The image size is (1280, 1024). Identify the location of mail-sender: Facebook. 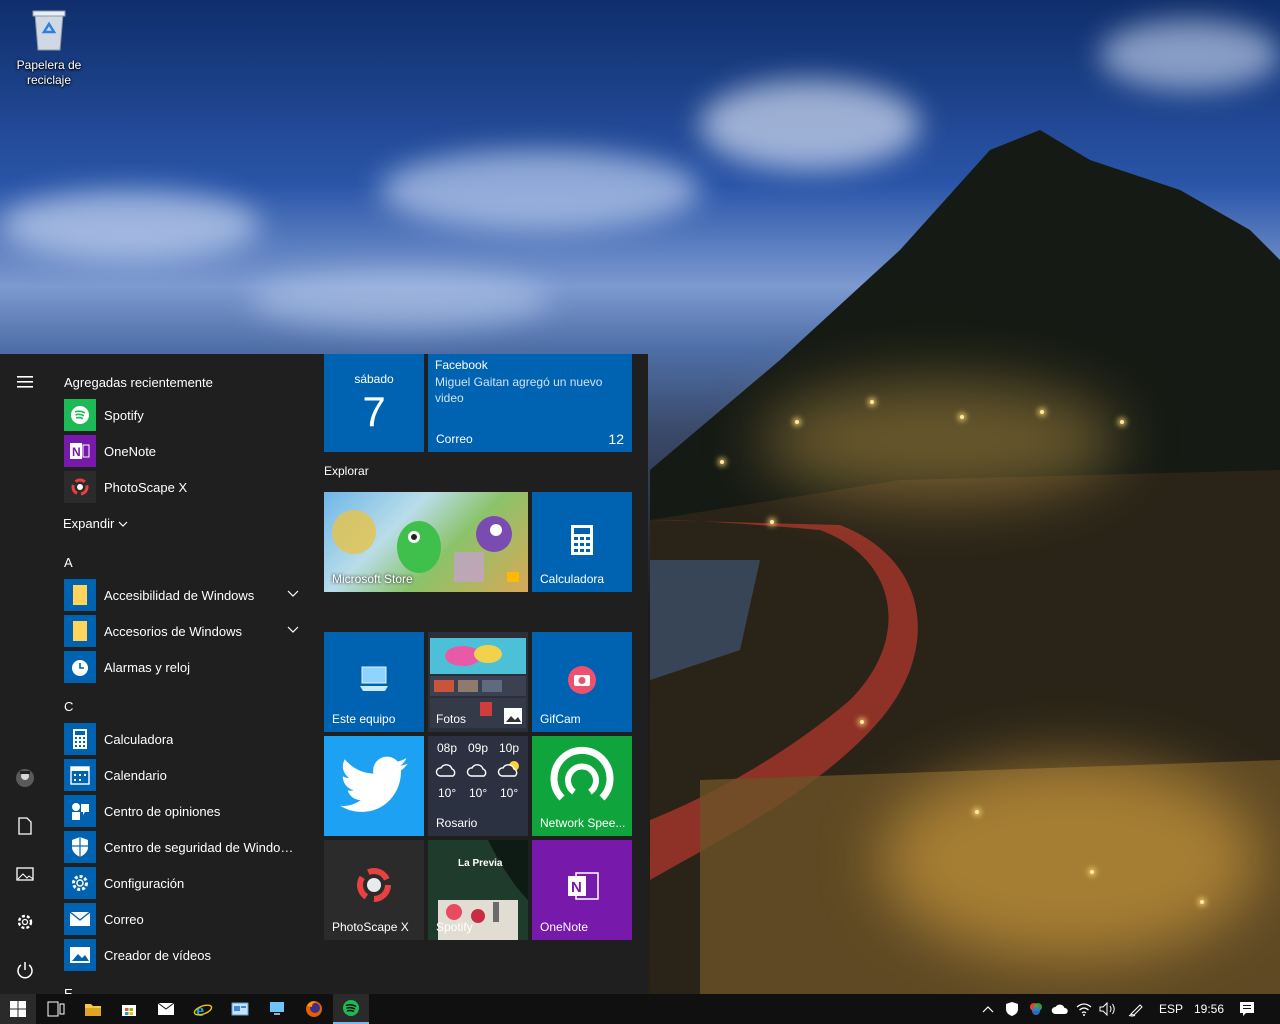
(461, 365).